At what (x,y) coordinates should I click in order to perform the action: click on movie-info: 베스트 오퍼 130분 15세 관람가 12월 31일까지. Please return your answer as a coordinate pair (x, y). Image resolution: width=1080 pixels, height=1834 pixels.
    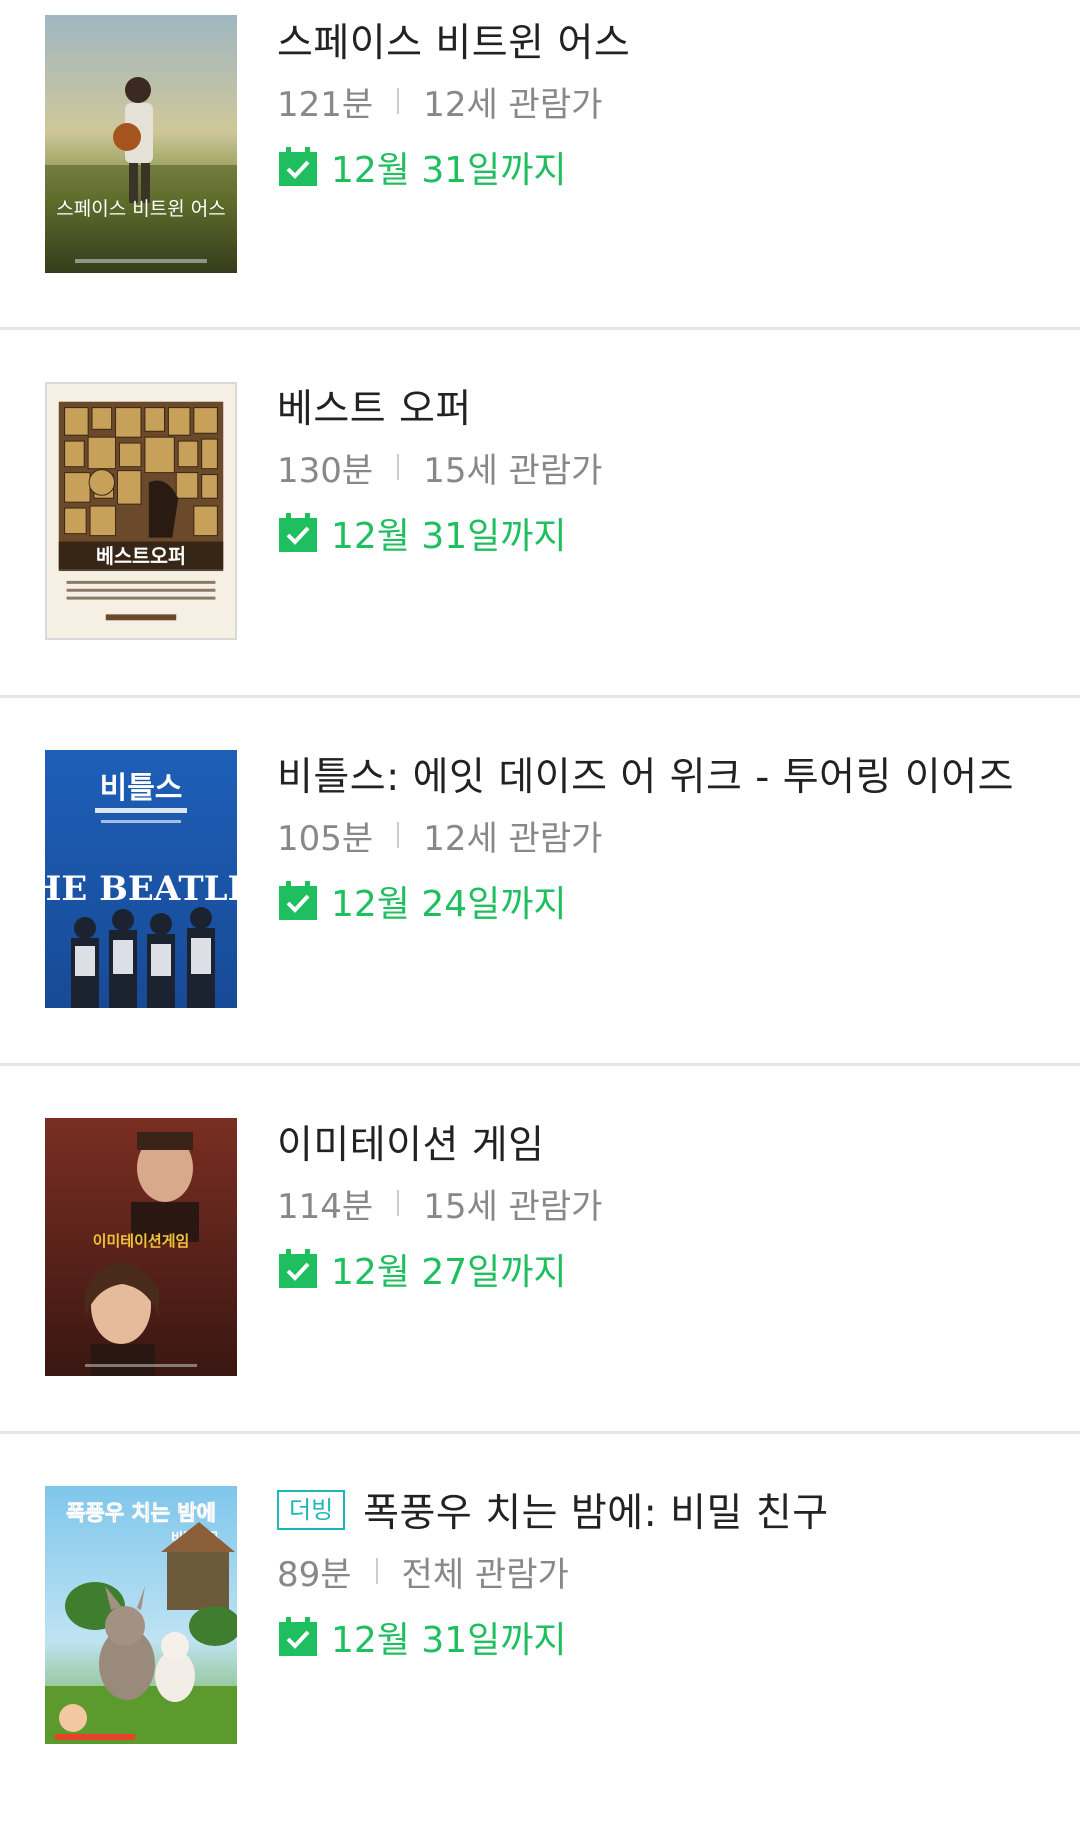
    Looking at the image, I should click on (658, 469).